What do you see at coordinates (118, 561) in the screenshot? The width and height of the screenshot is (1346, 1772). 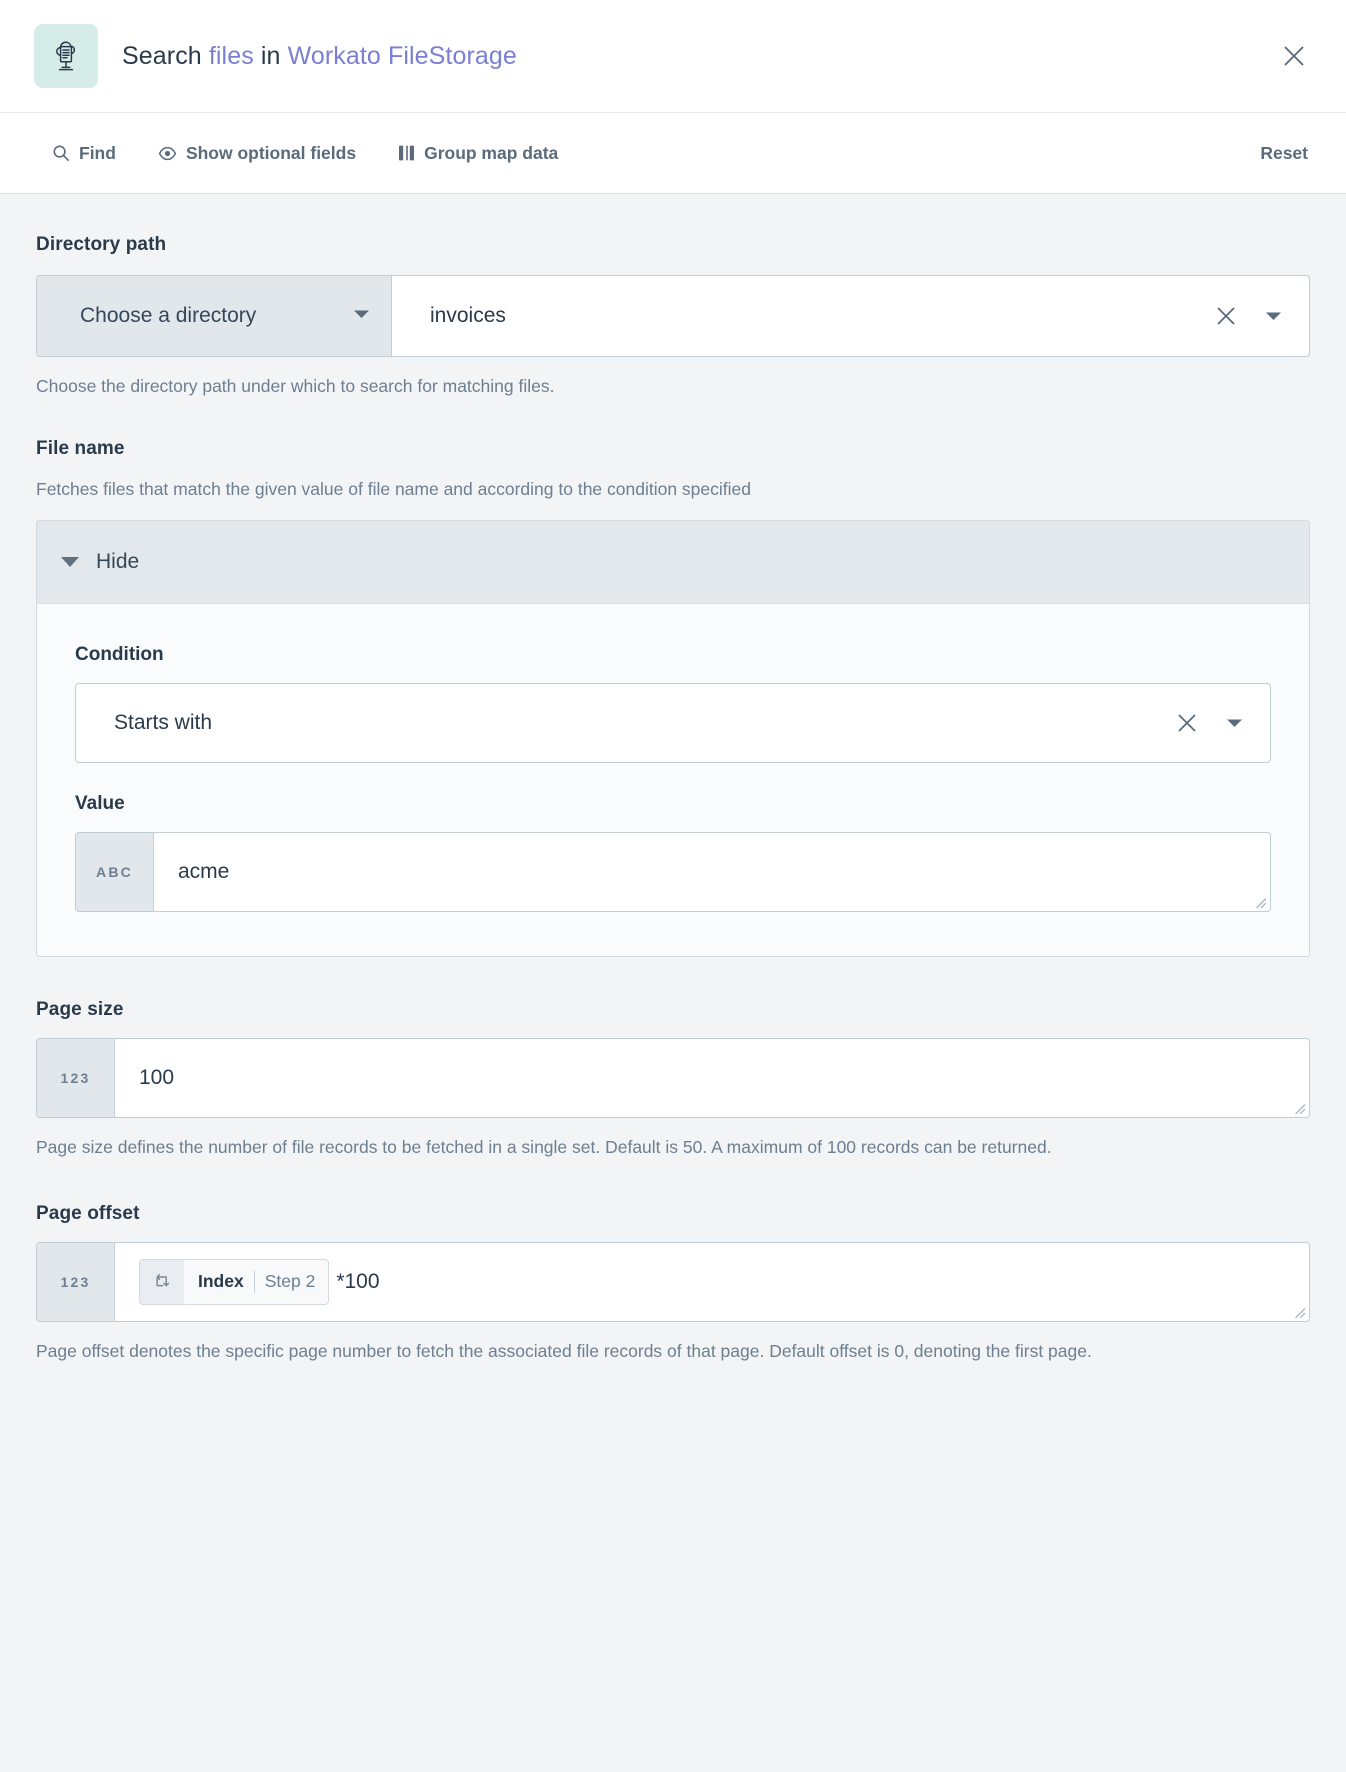 I see `file-name-toggle-label: Hide` at bounding box center [118, 561].